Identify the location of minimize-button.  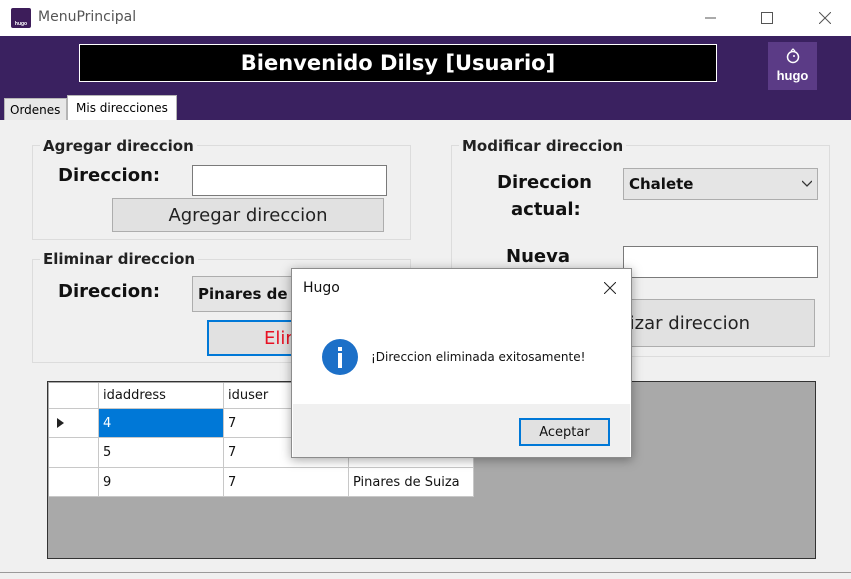
(711, 18).